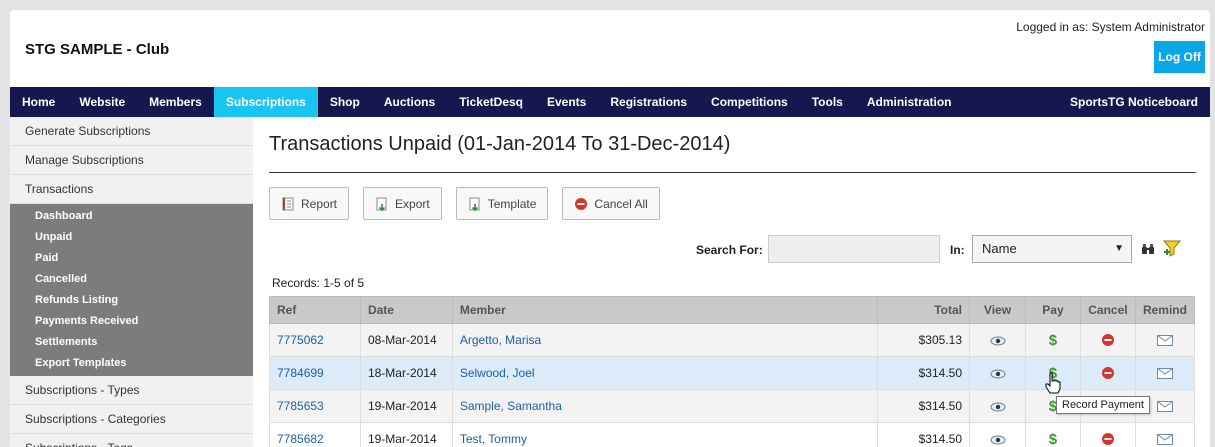 Image resolution: width=1215 pixels, height=447 pixels. I want to click on sidebar-sub-unpaid: Unpaid, so click(131, 237).